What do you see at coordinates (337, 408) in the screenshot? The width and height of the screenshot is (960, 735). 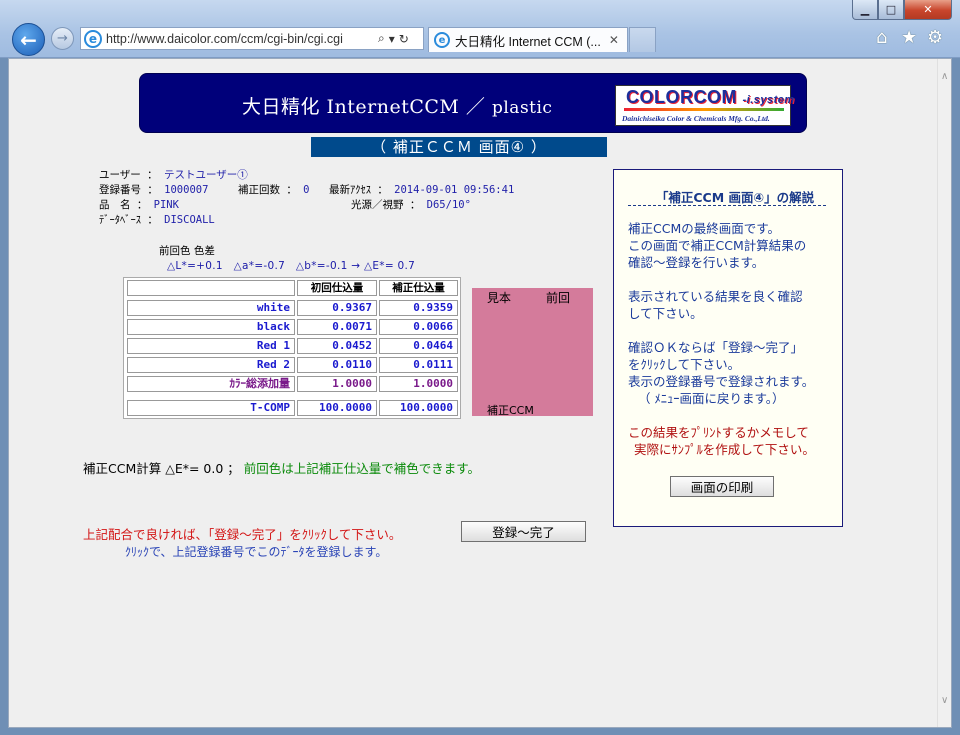 I see `recipe-total-initial: 100.0000` at bounding box center [337, 408].